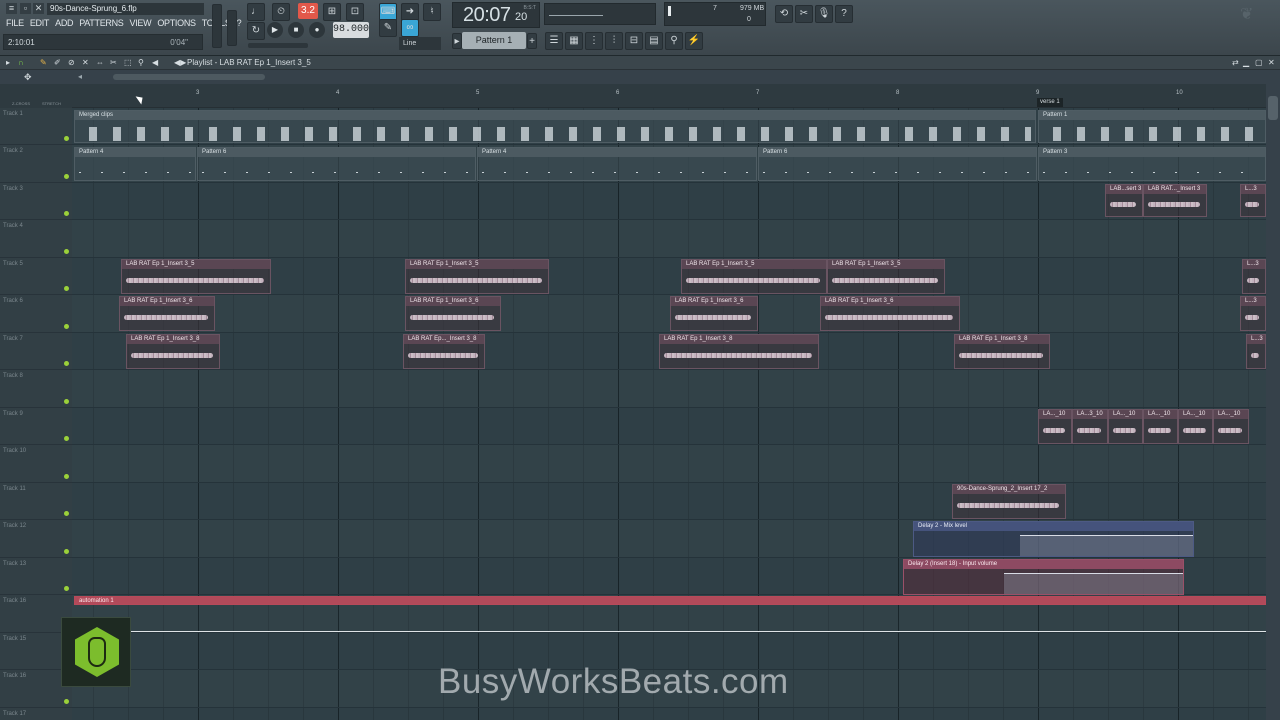 The width and height of the screenshot is (1280, 720). Describe the element at coordinates (141, 23) in the screenshot. I see `menu-view: VIEW` at that location.